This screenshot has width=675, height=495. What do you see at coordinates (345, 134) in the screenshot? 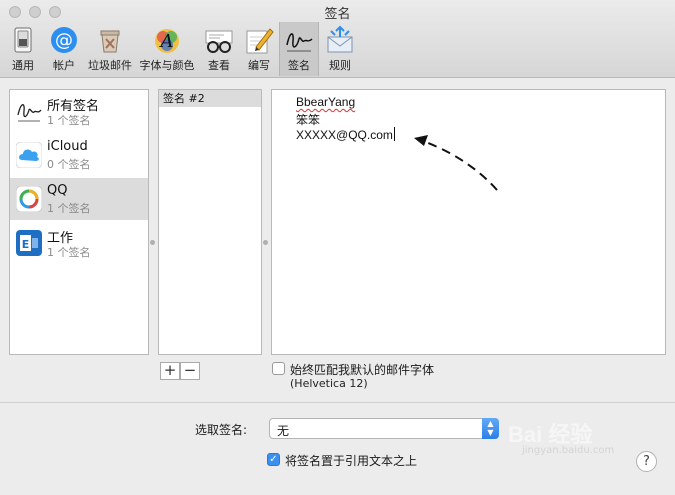
I see `signature-line-email: XXXXX@QQ.com` at bounding box center [345, 134].